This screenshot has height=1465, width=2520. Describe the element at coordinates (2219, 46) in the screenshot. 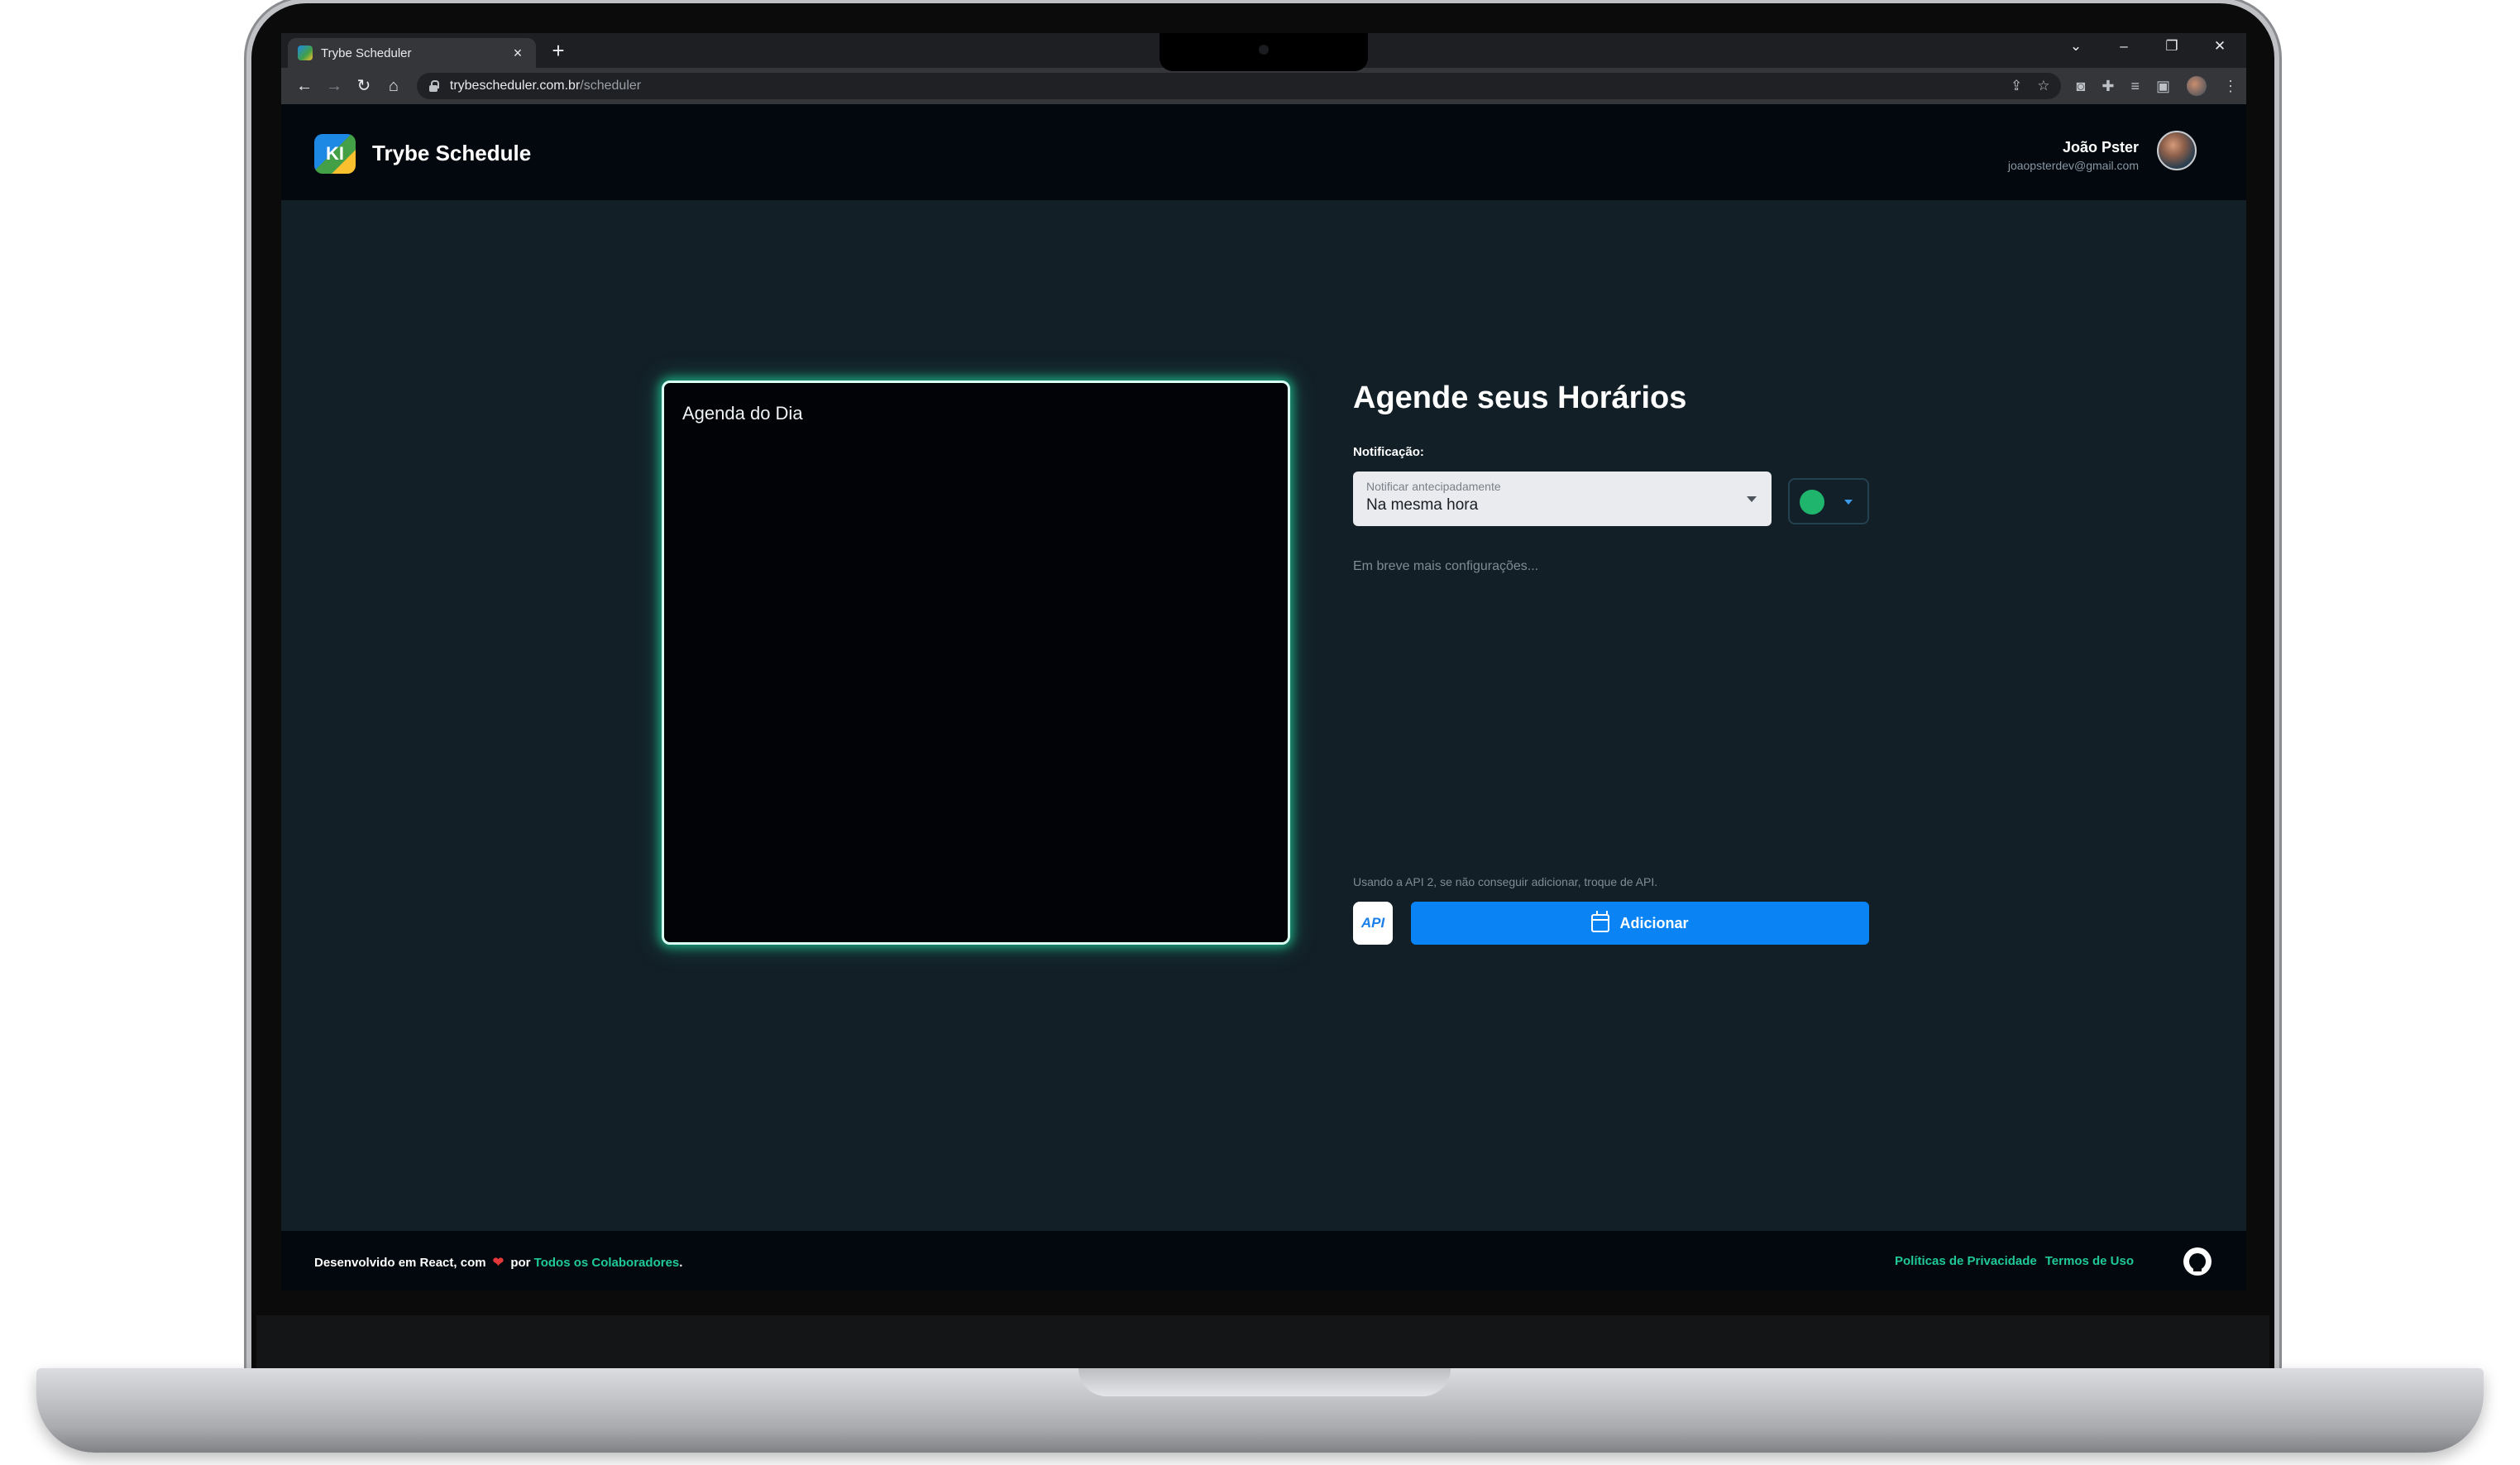

I see `close-window-button: ✕` at that location.